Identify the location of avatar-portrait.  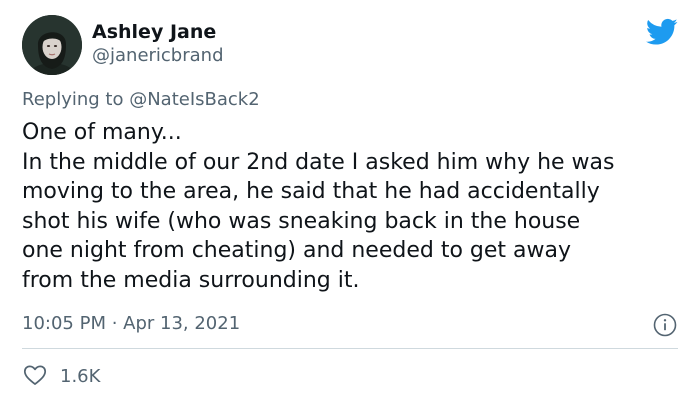
(52, 45).